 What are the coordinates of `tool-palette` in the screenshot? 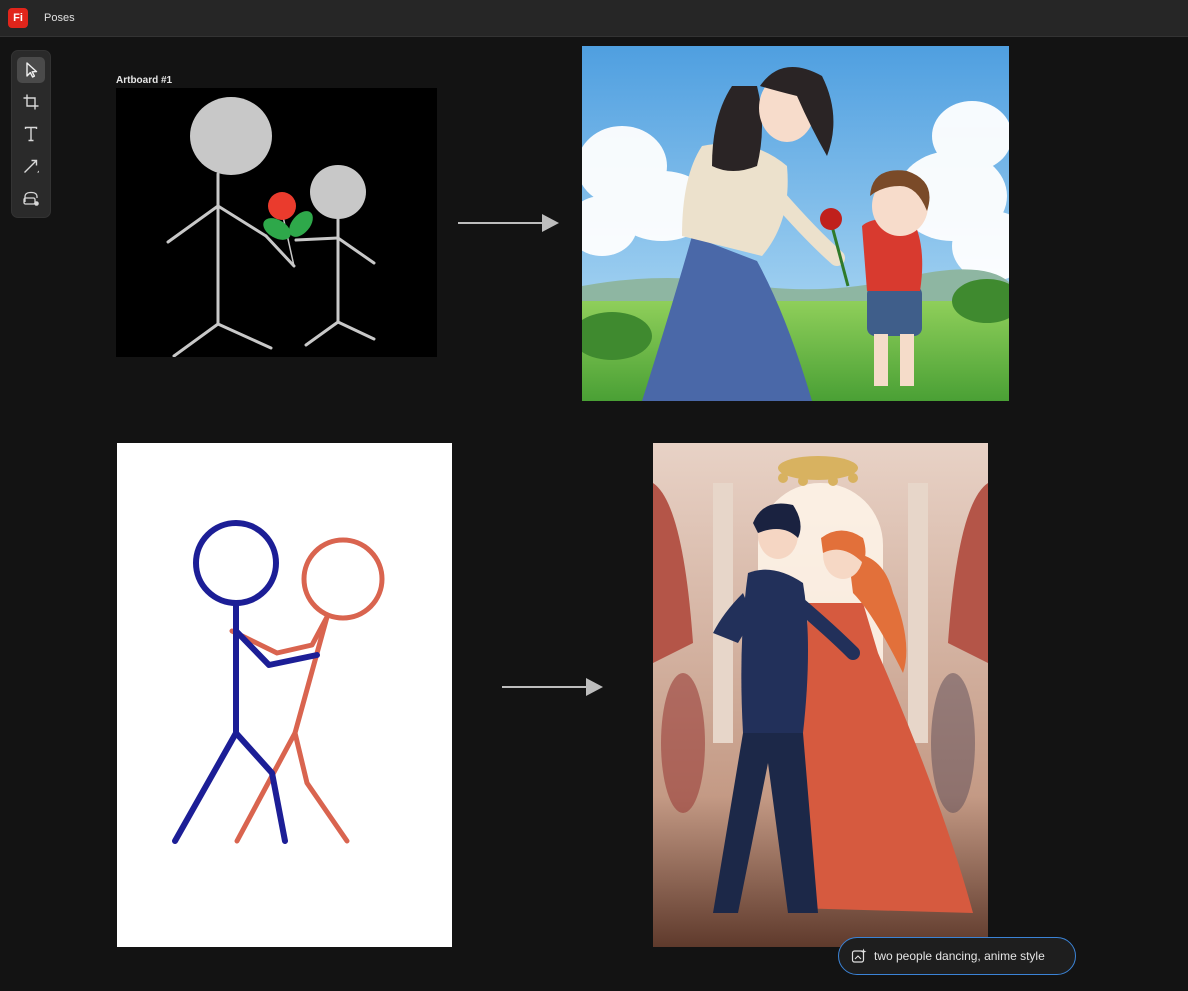 It's located at (31, 134).